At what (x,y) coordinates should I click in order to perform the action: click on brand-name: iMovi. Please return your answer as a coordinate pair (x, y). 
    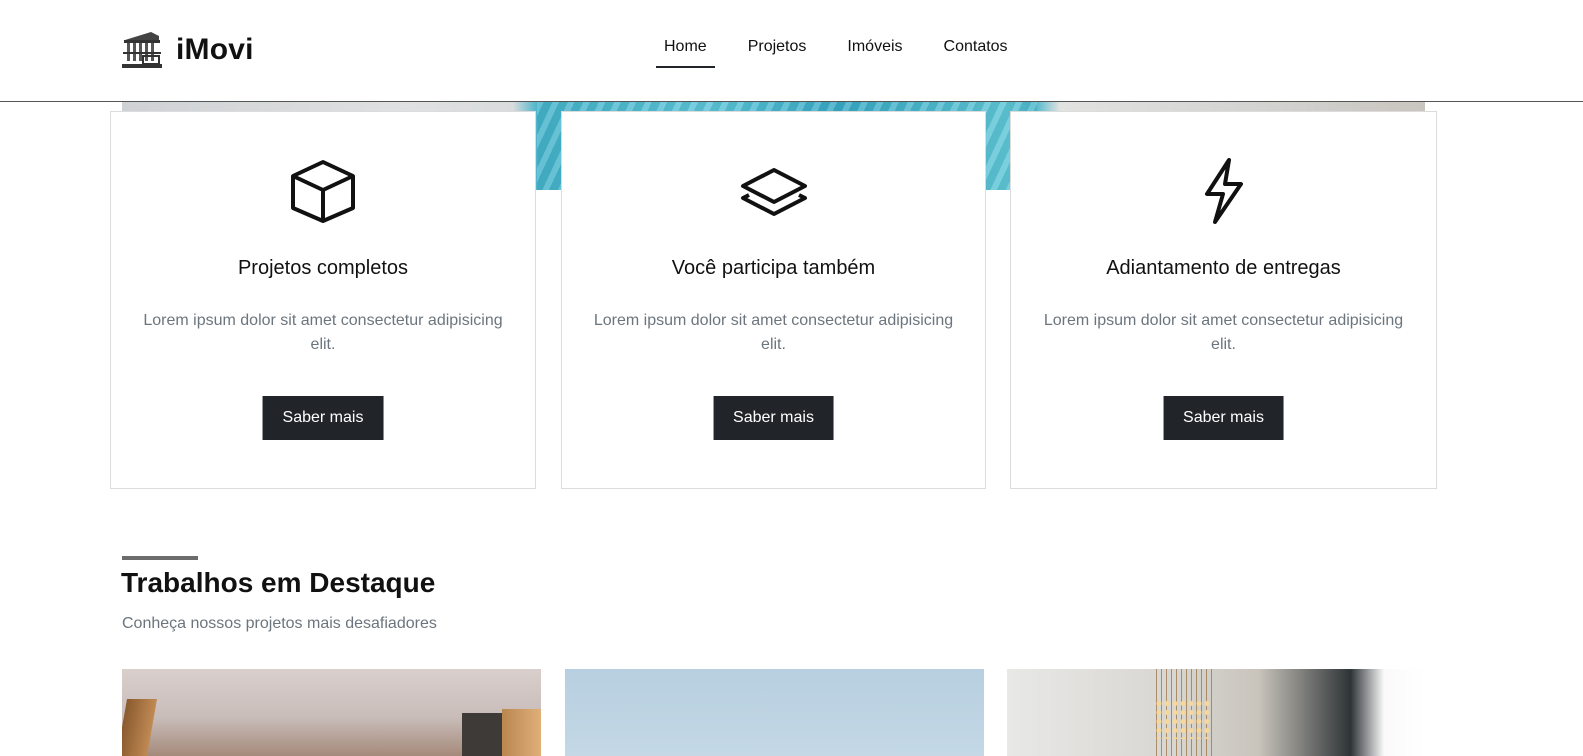
    Looking at the image, I should click on (215, 49).